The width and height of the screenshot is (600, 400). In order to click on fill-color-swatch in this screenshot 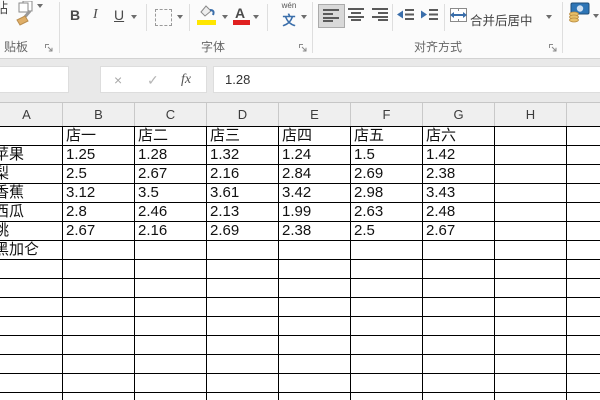, I will do `click(206, 22)`.